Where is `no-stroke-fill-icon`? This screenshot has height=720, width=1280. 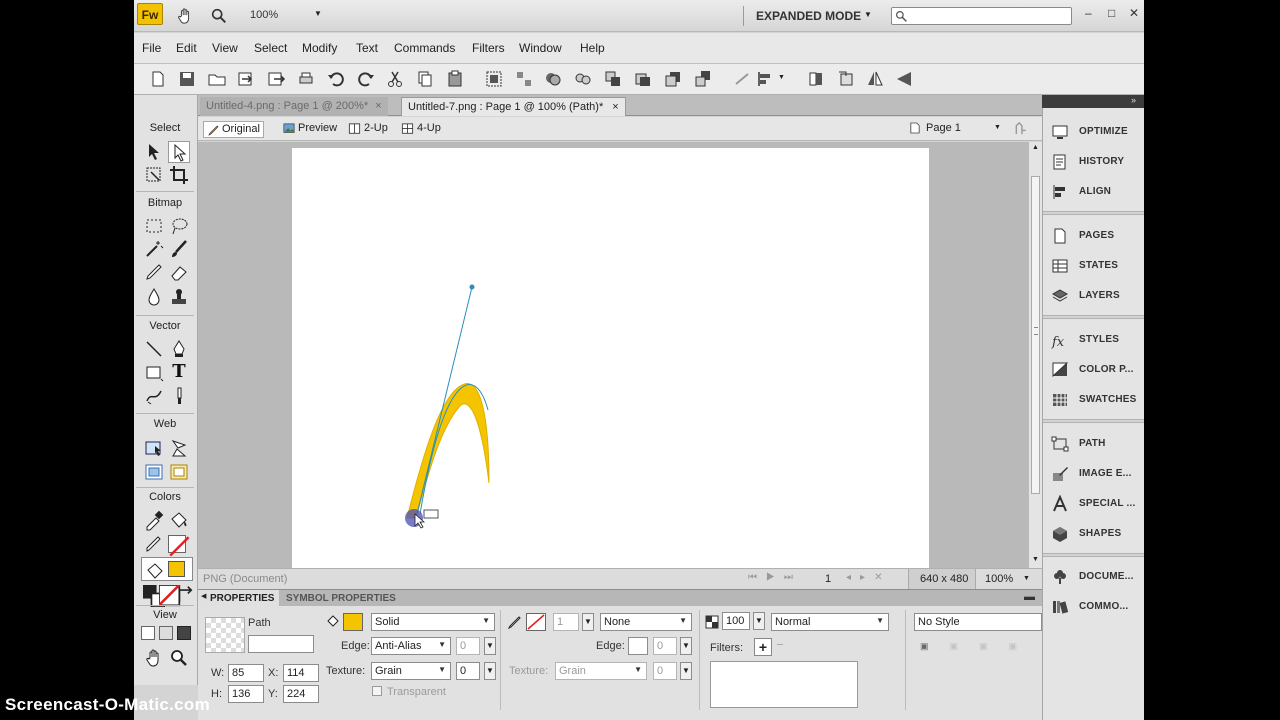 no-stroke-fill-icon is located at coordinates (169, 595).